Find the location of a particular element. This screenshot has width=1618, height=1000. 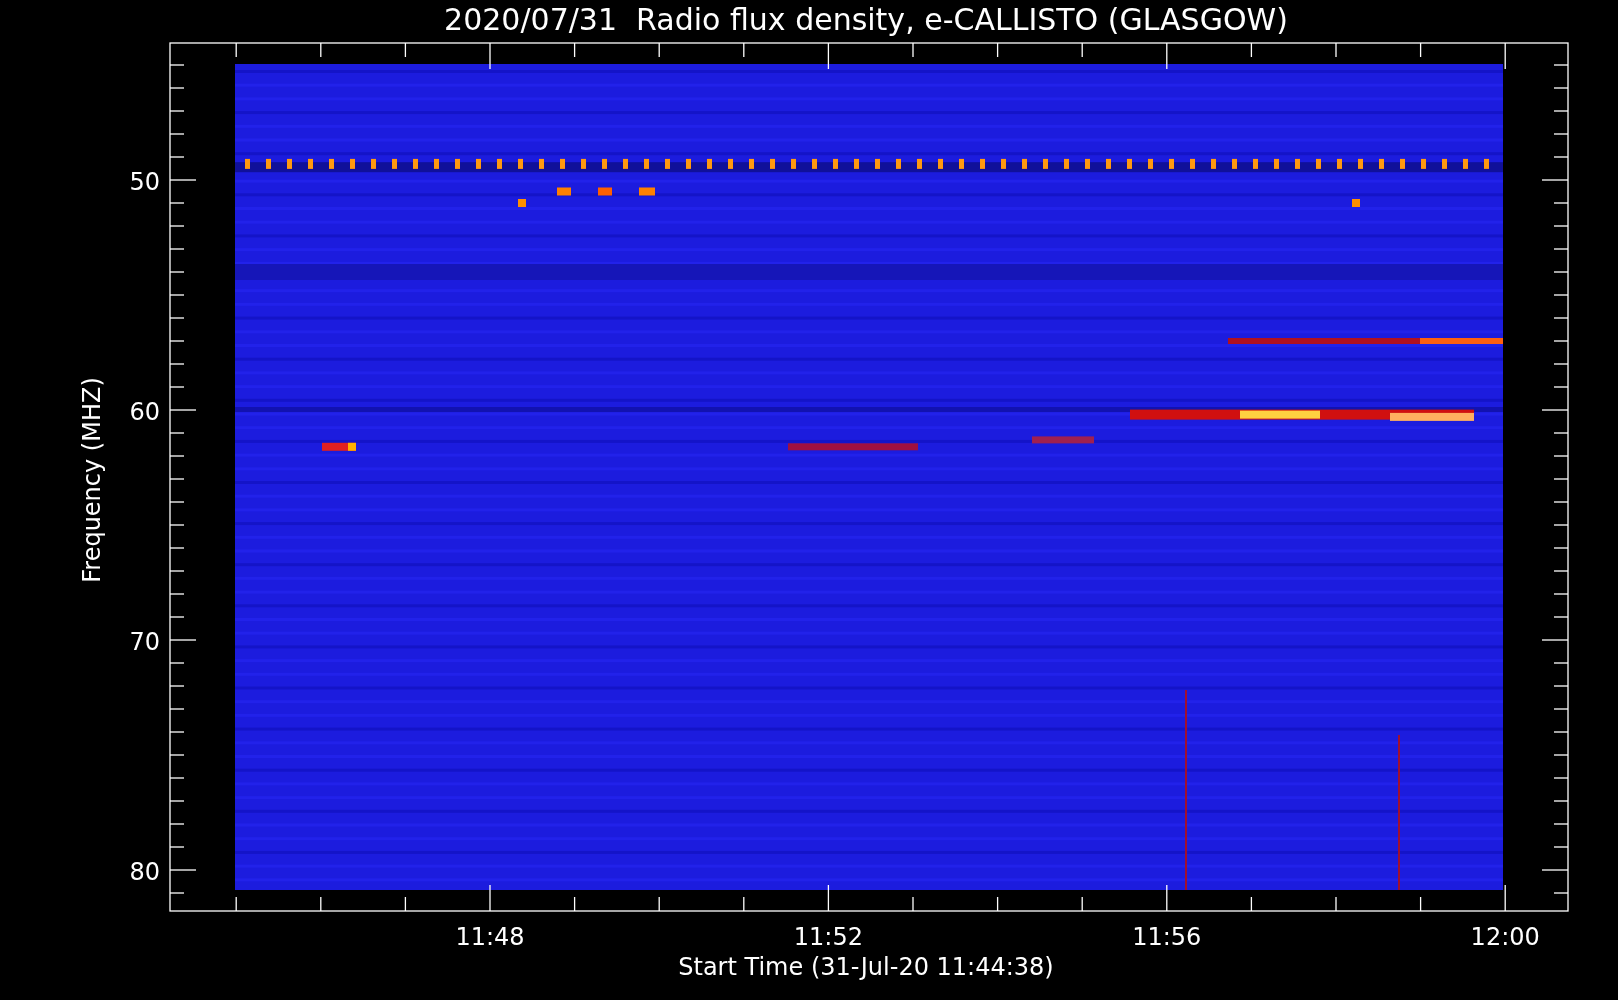

tick-label: 60 is located at coordinates (144, 412).